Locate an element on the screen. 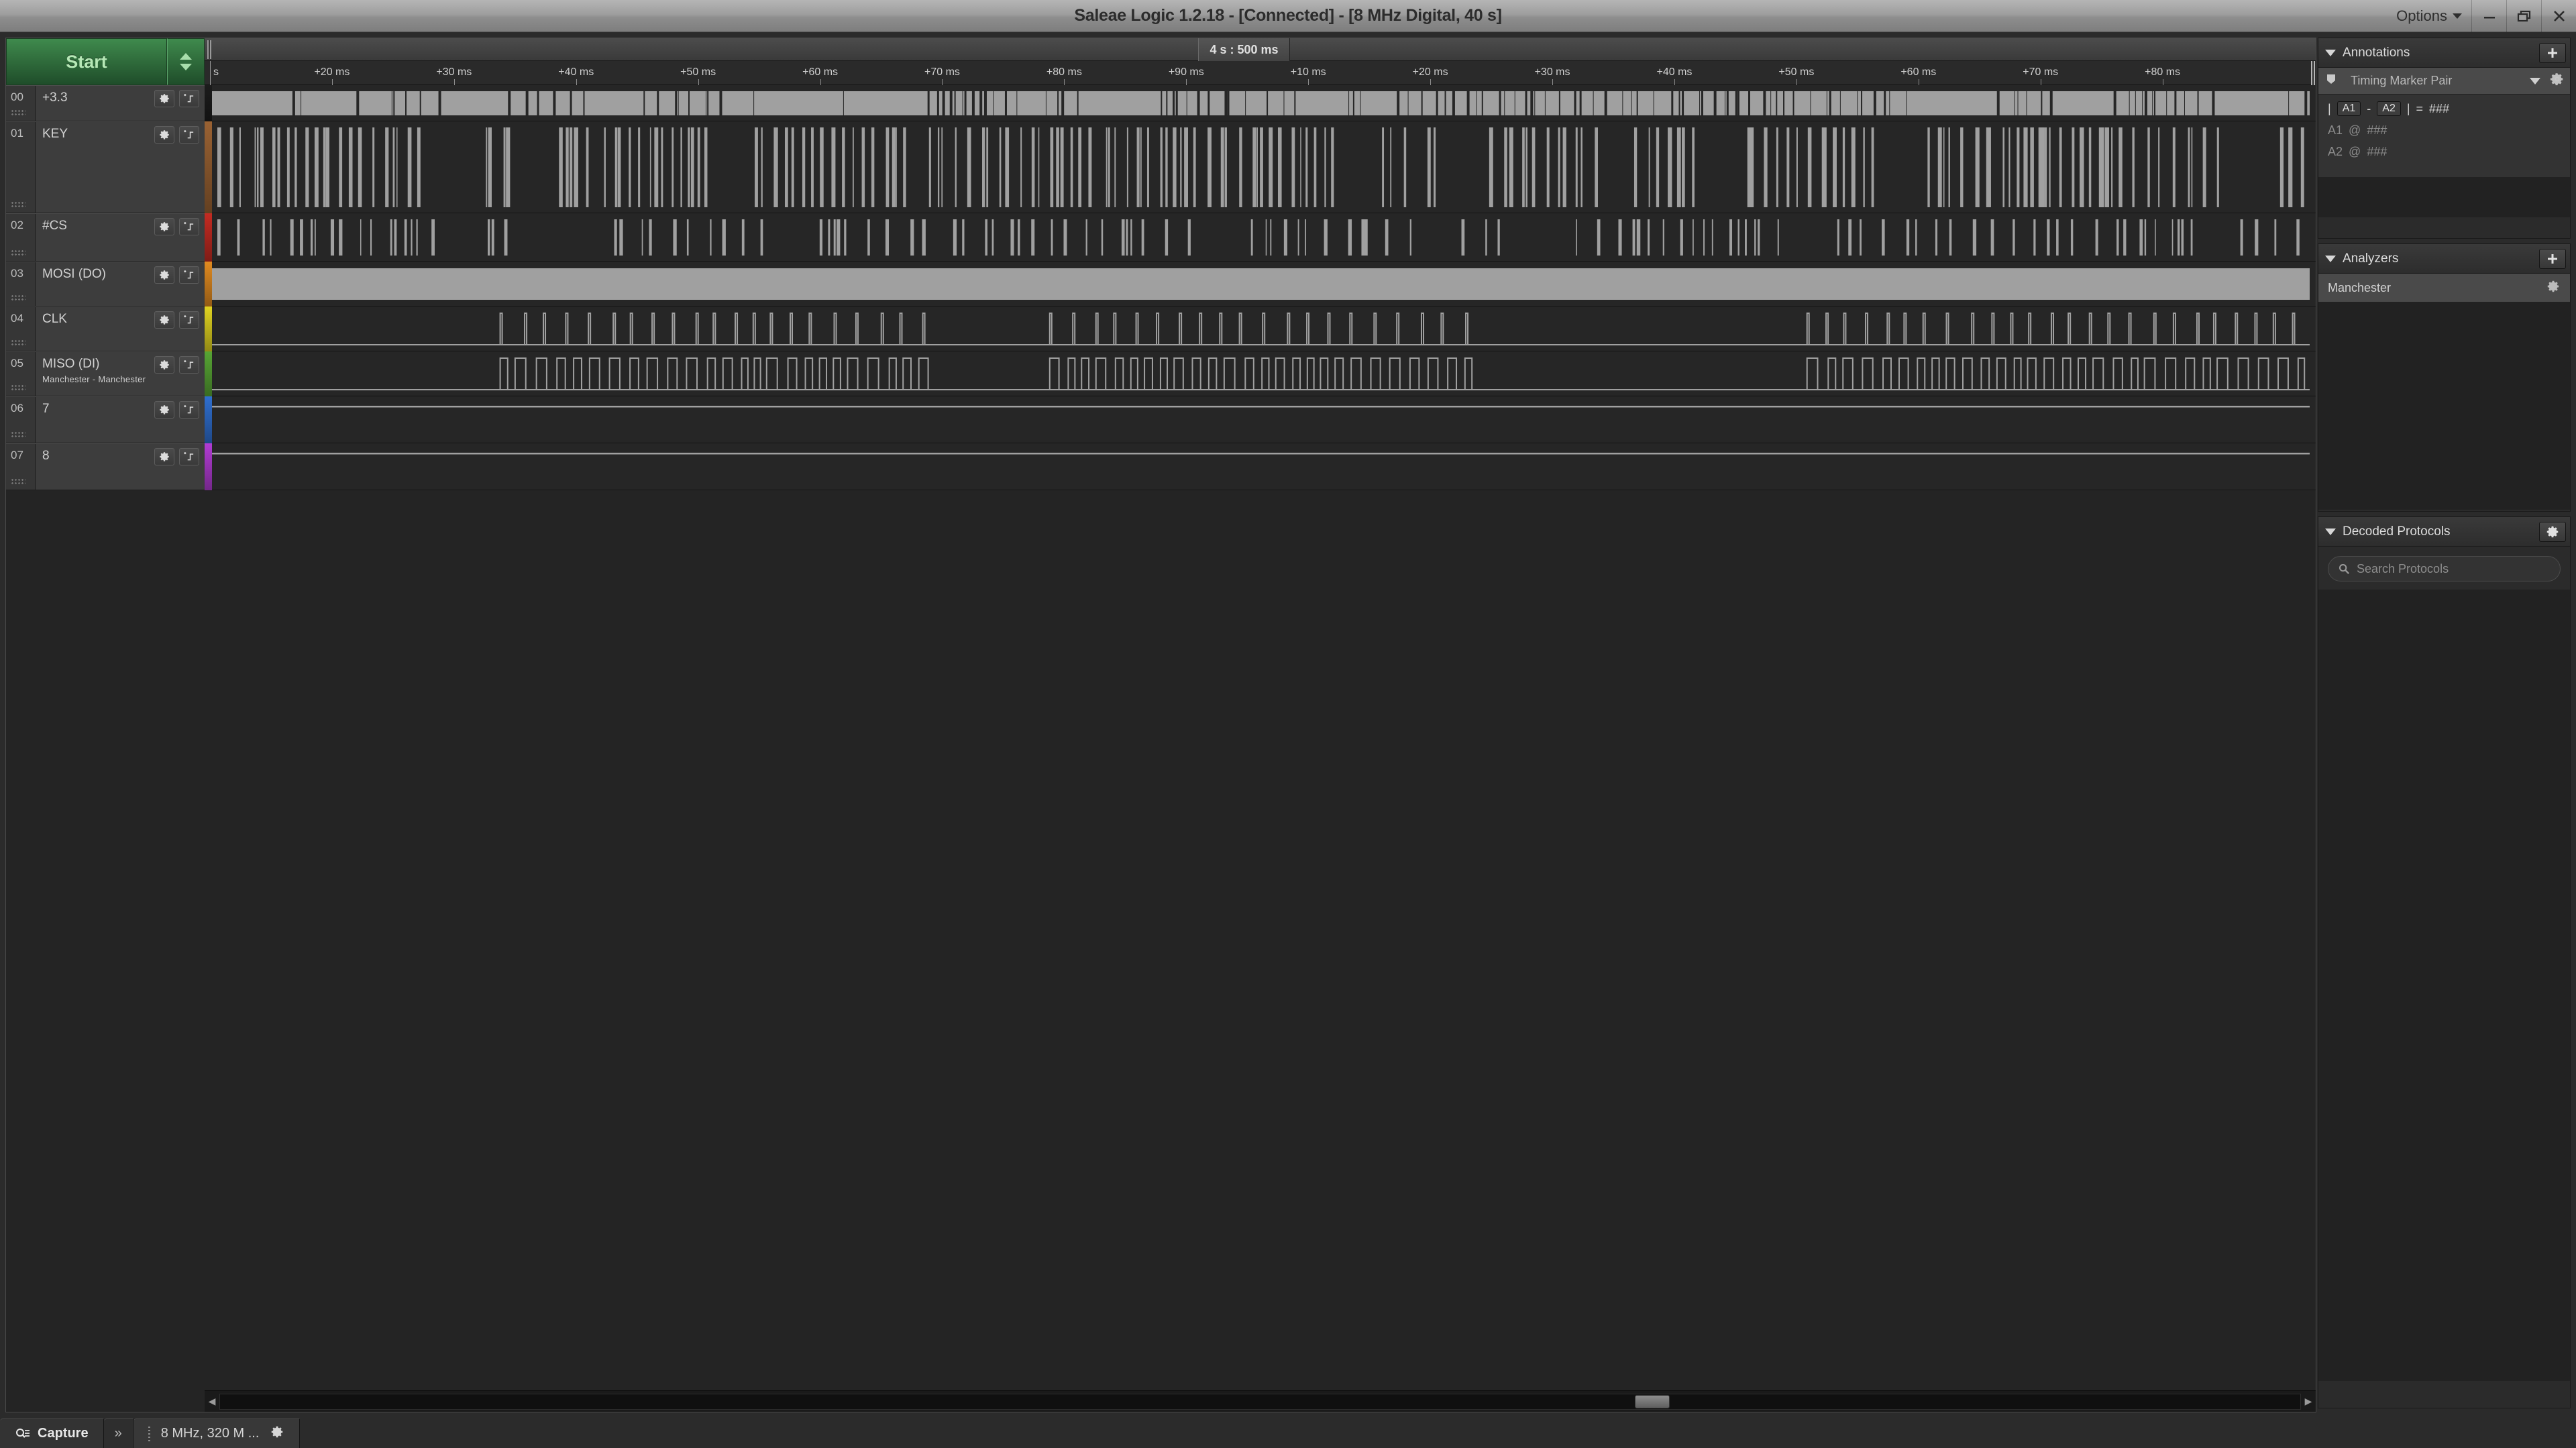 This screenshot has height=1448, width=2576. protocol-search-wrap: Search Protocols is located at coordinates (2444, 568).